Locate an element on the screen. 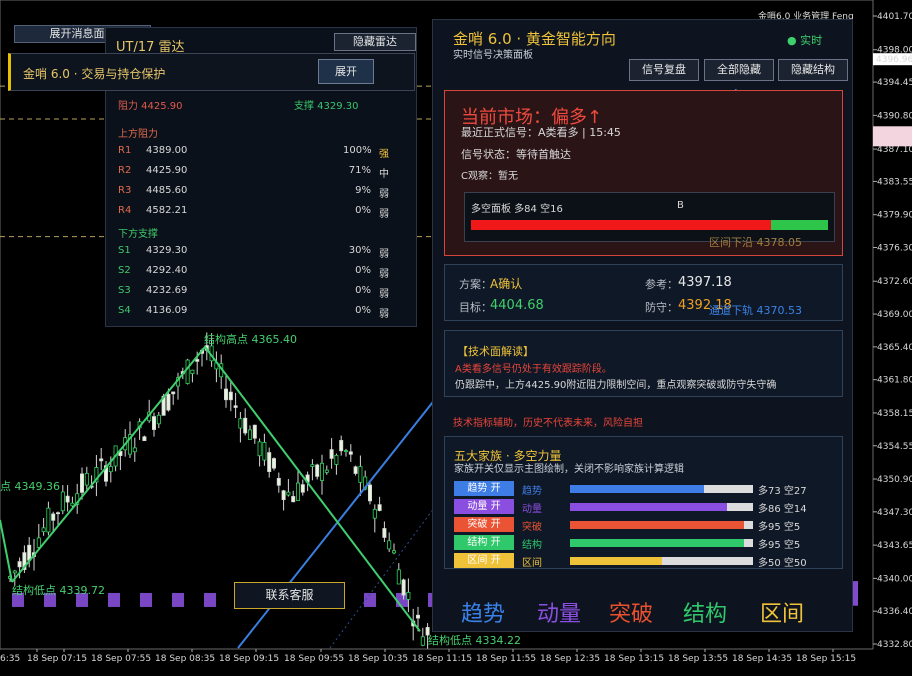  price-label: 4369.00 is located at coordinates (894, 315).